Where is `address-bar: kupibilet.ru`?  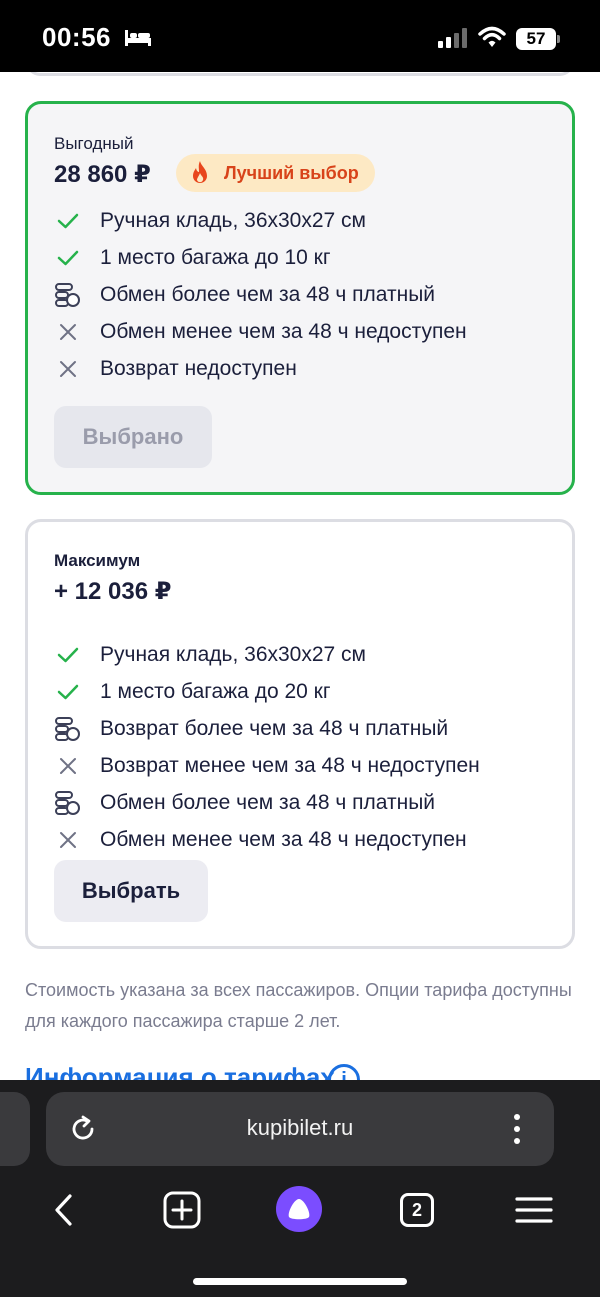
address-bar: kupibilet.ru is located at coordinates (300, 1129).